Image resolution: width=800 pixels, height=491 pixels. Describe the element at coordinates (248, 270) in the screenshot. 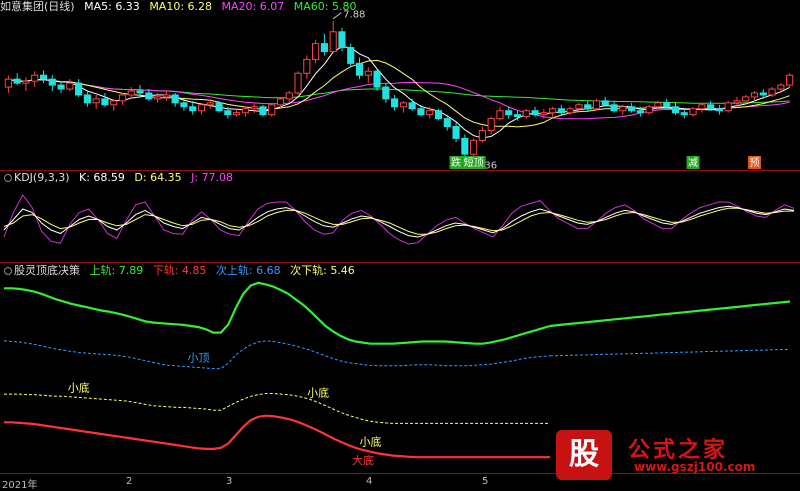

I see `sub-upper-band-value: 次上轨: 6.68` at that location.